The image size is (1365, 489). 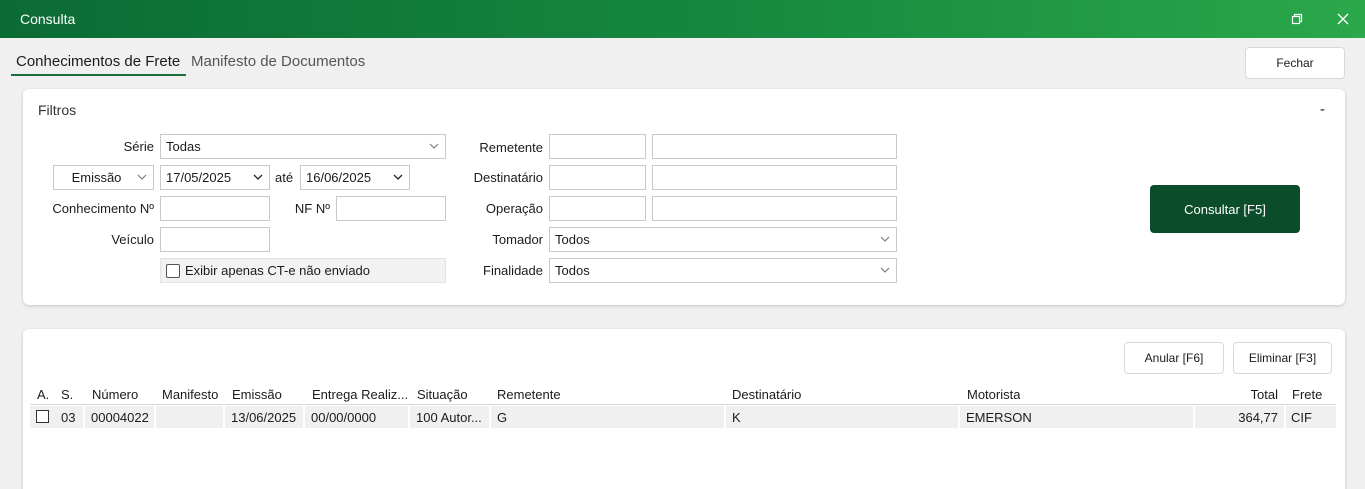 What do you see at coordinates (1295, 63) in the screenshot?
I see `fechar-button: Fechar` at bounding box center [1295, 63].